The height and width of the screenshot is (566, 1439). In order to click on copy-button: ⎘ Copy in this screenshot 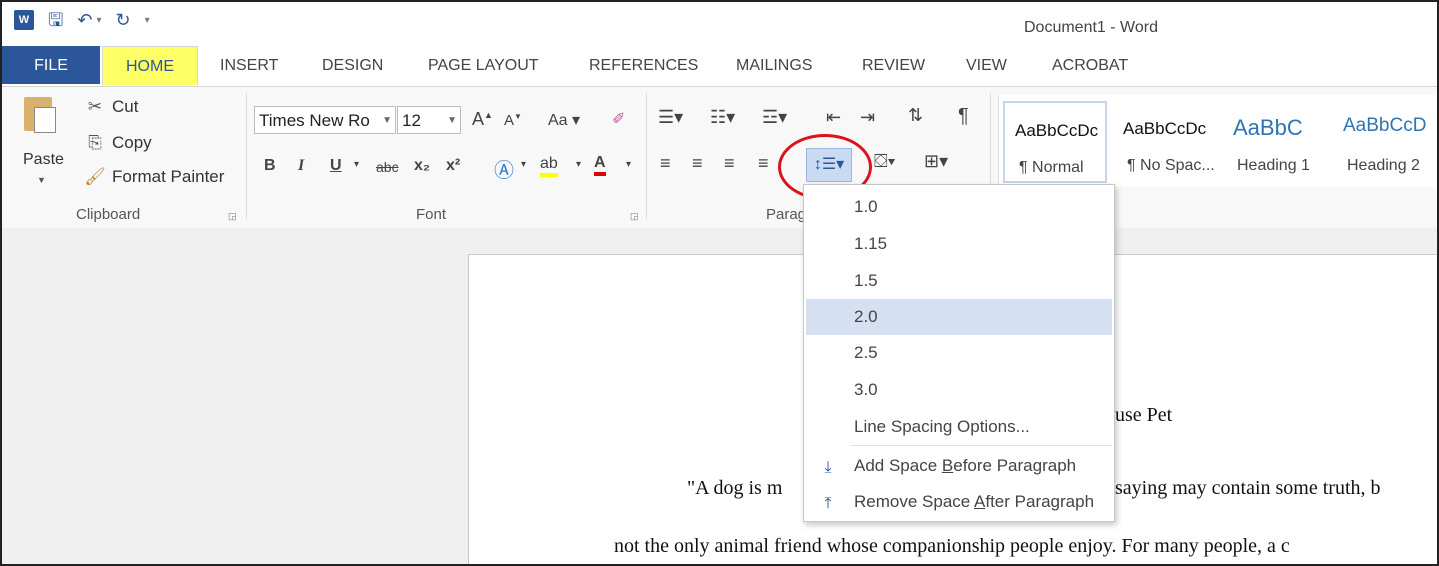, I will do `click(118, 143)`.